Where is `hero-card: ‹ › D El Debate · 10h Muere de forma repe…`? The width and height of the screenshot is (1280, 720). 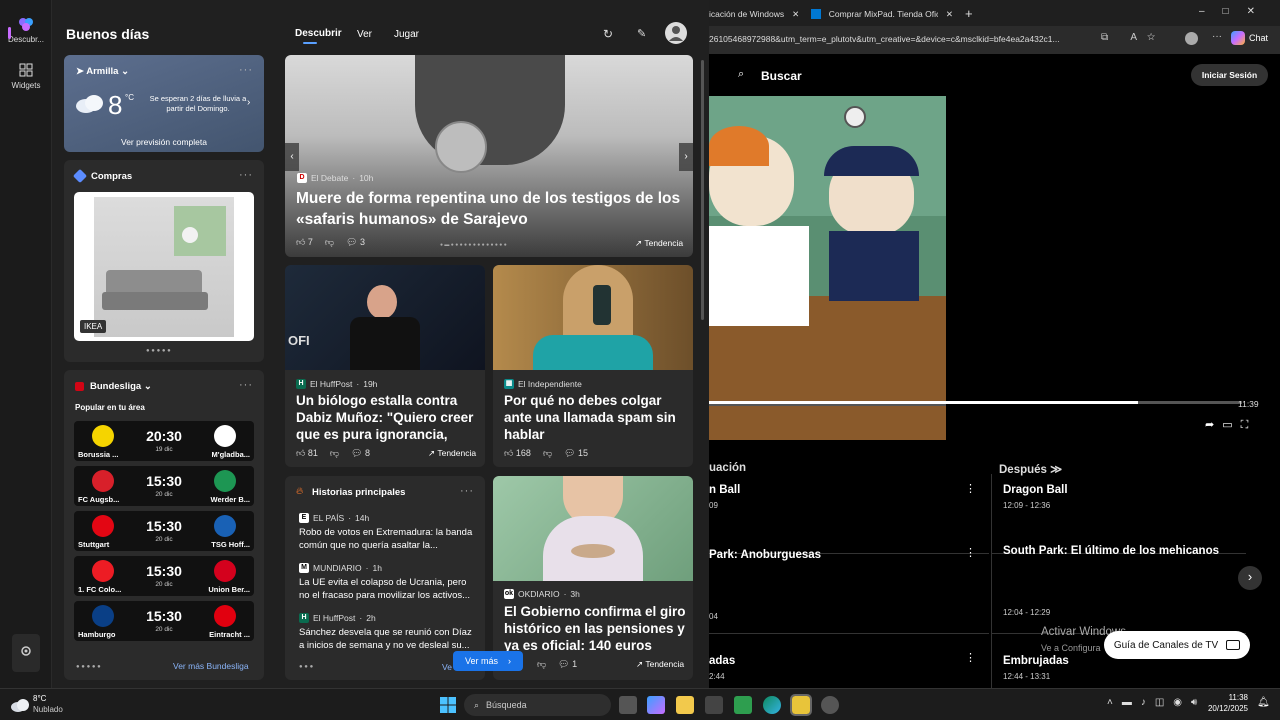 hero-card: ‹ › D El Debate · 10h Muere de forma repe… is located at coordinates (489, 156).